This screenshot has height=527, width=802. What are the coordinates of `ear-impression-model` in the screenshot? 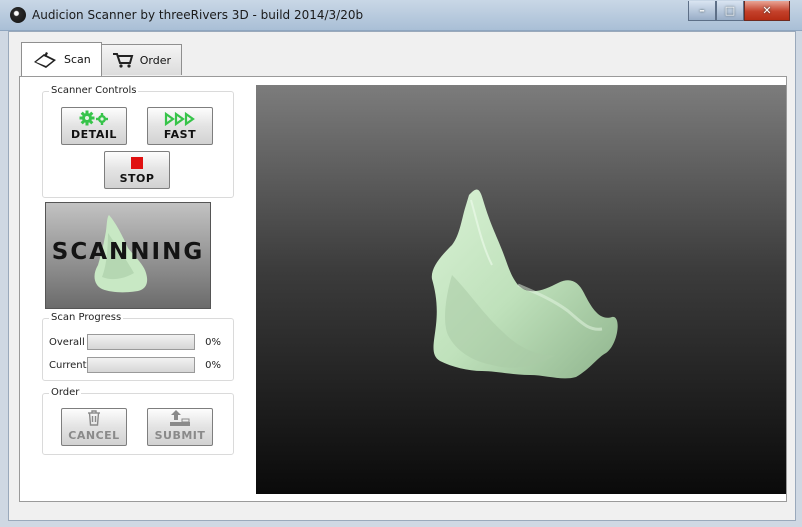 It's located at (524, 284).